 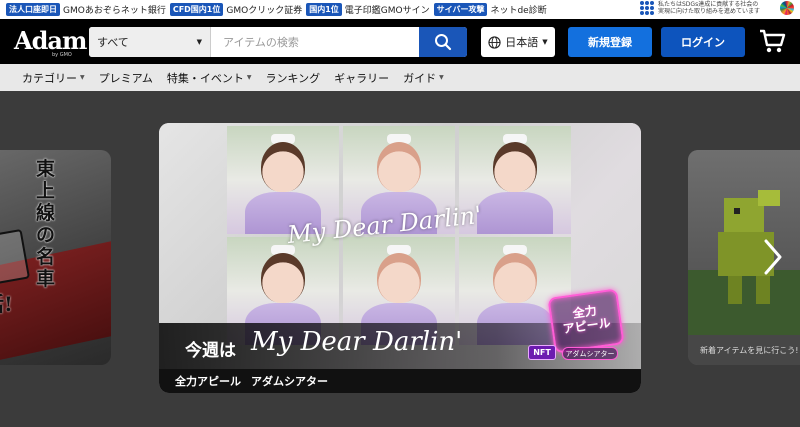 I want to click on neon-badge: 全力 アピール, so click(x=586, y=321).